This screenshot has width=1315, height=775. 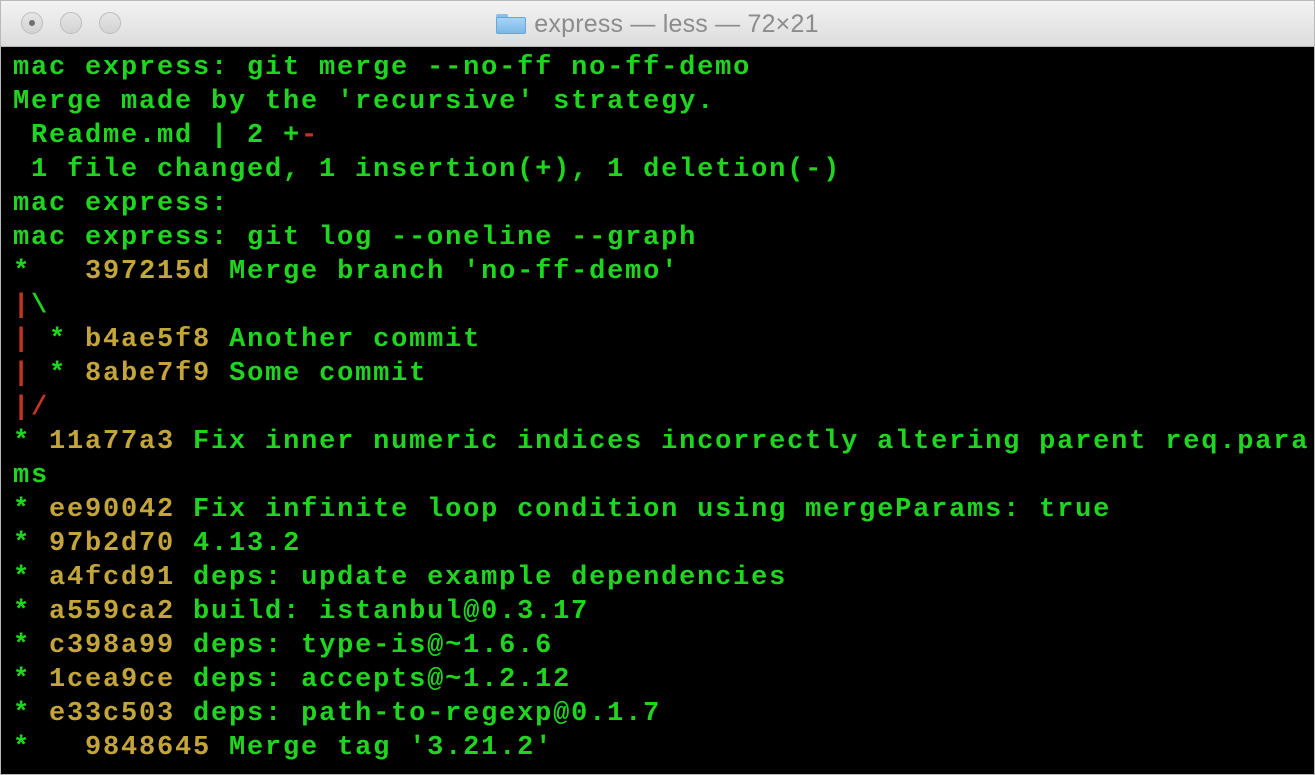 What do you see at coordinates (481, 578) in the screenshot?
I see `terminal-text: deps: update example dependencies` at bounding box center [481, 578].